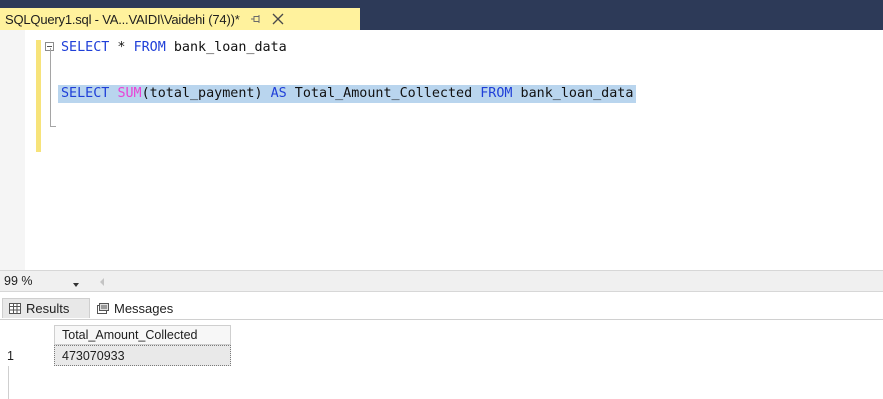 Image resolution: width=883 pixels, height=399 pixels. Describe the element at coordinates (206, 93) in the screenshot. I see `code-text: (total_payment)` at that location.